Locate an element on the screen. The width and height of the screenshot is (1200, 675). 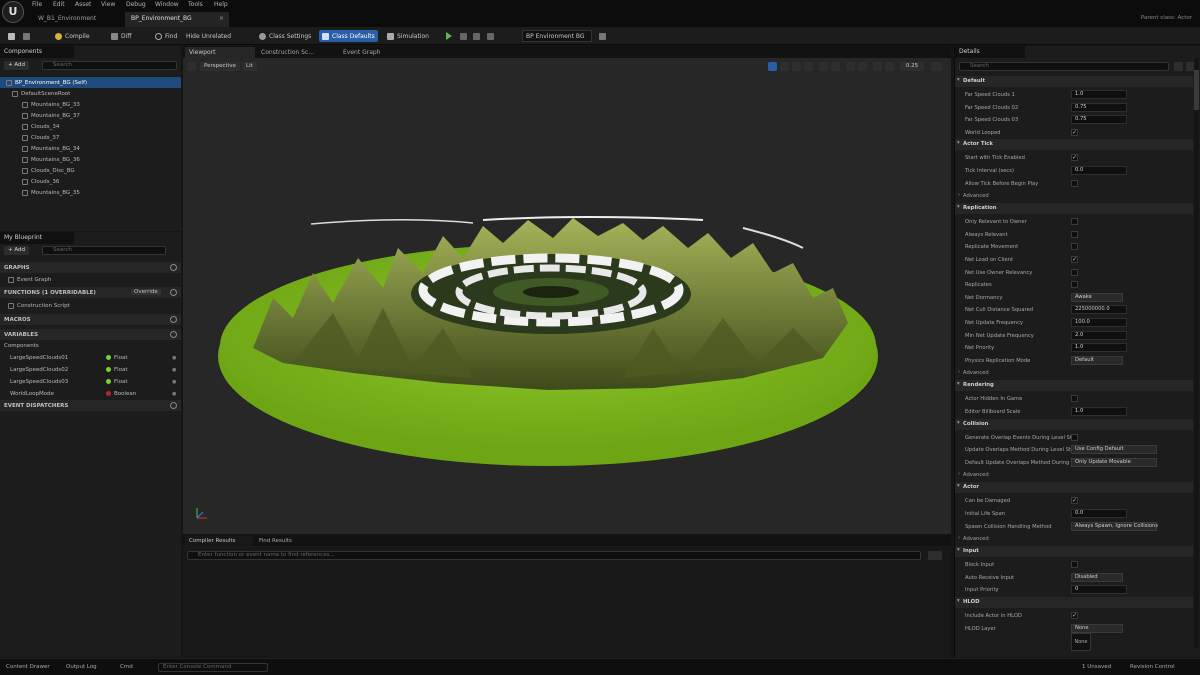
simulation-button: Simulation is located at coordinates (408, 36).